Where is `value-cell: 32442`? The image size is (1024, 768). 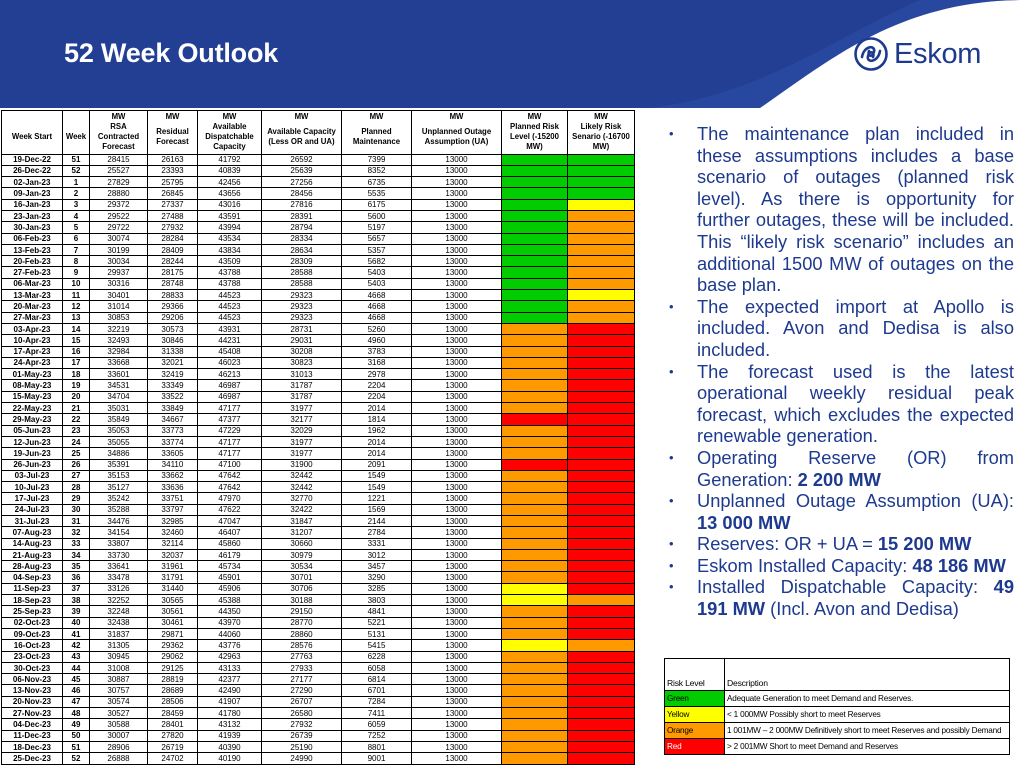
value-cell: 32442 is located at coordinates (301, 476).